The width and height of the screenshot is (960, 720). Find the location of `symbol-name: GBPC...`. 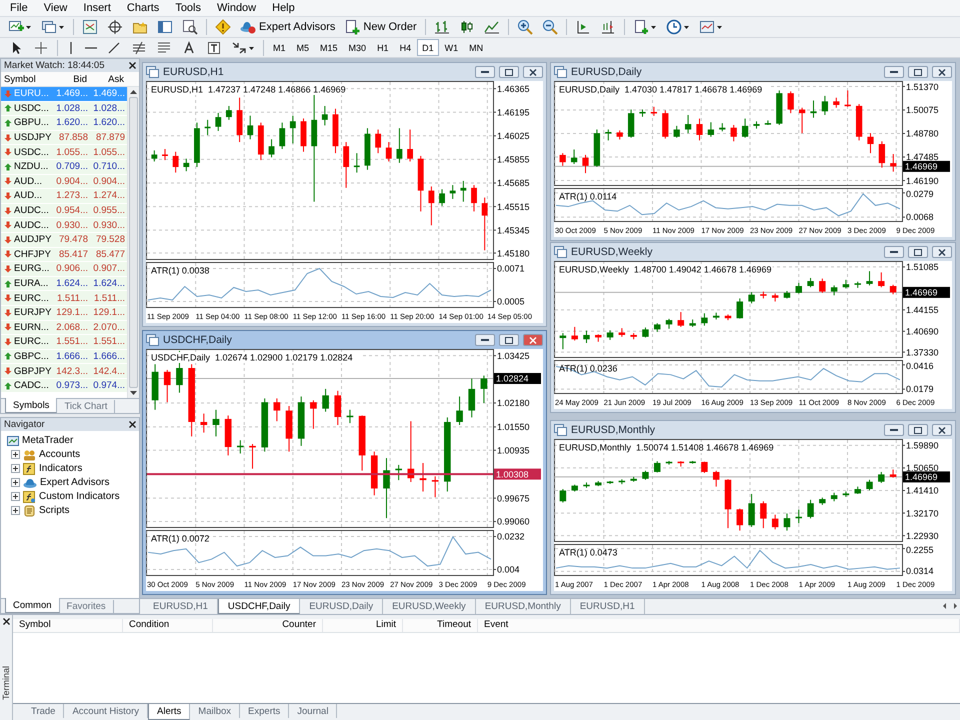

symbol-name: GBPC... is located at coordinates (31, 356).